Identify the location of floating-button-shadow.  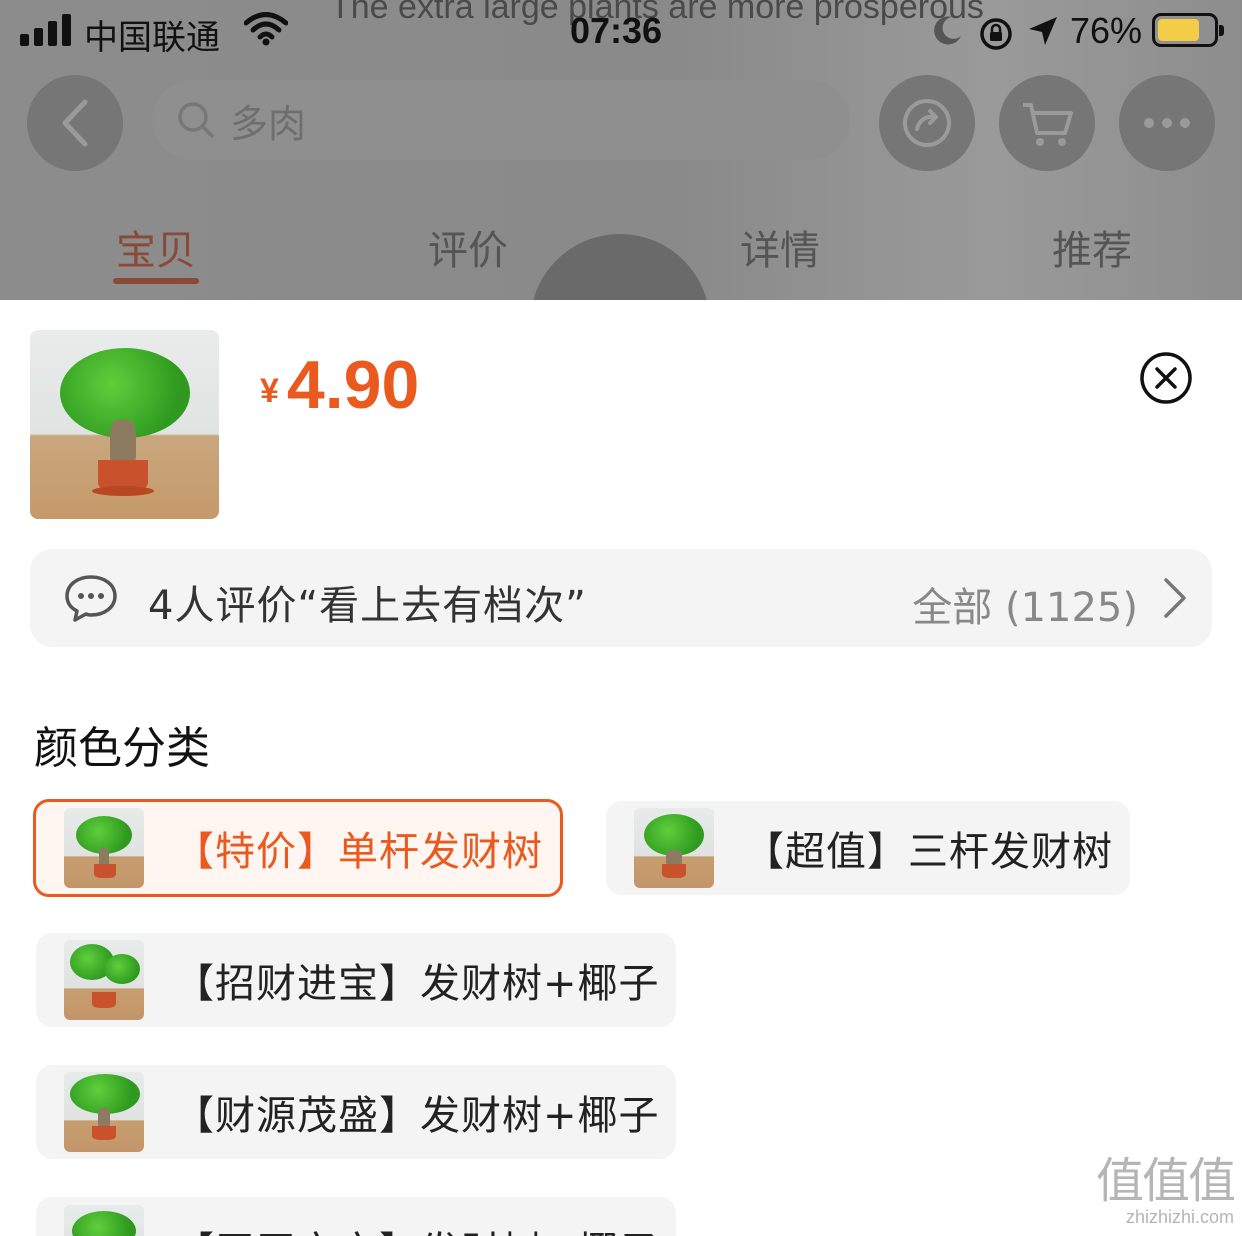
(620, 267).